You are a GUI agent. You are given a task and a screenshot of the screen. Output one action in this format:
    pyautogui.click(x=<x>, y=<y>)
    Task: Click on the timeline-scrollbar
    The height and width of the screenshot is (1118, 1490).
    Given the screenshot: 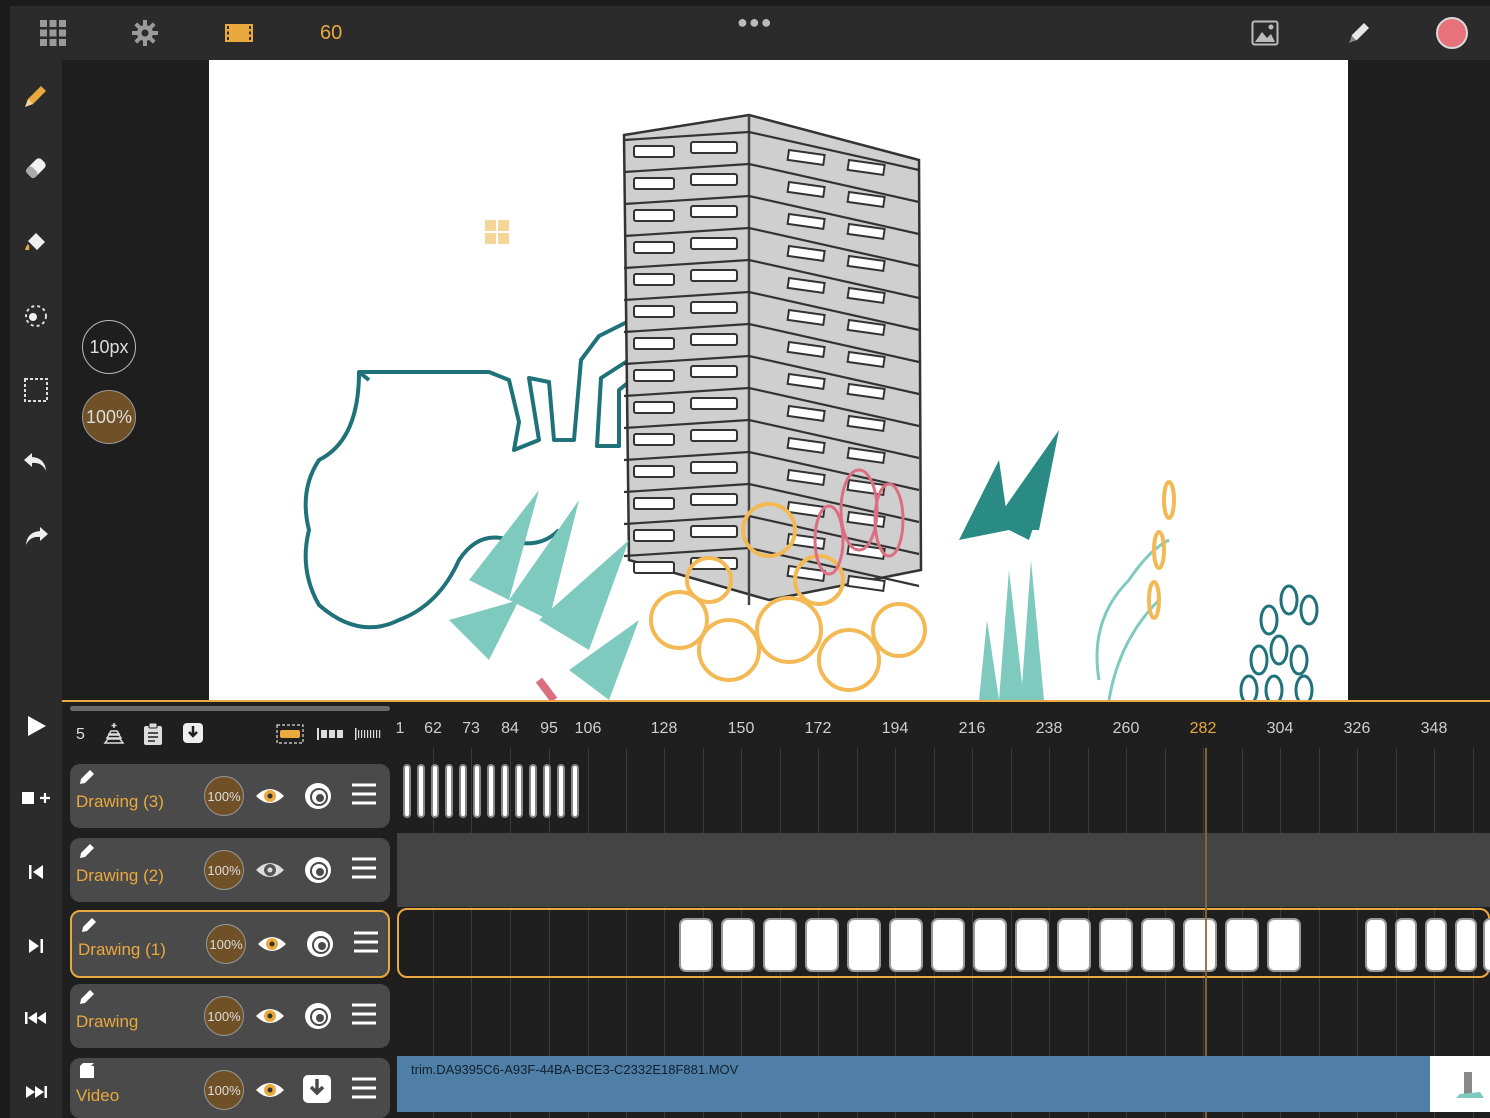 What is the action you would take?
    pyautogui.click(x=230, y=708)
    